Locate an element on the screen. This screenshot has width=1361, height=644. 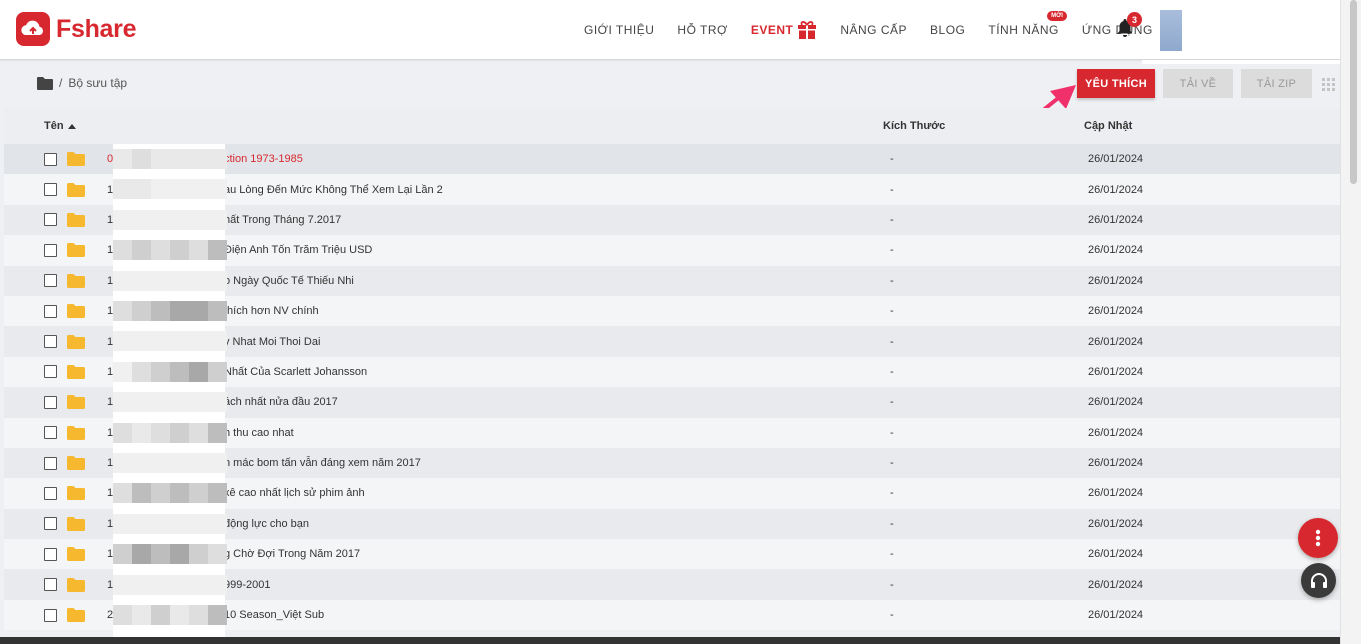
favorite-button: YÊU THÍCH is located at coordinates (1116, 83).